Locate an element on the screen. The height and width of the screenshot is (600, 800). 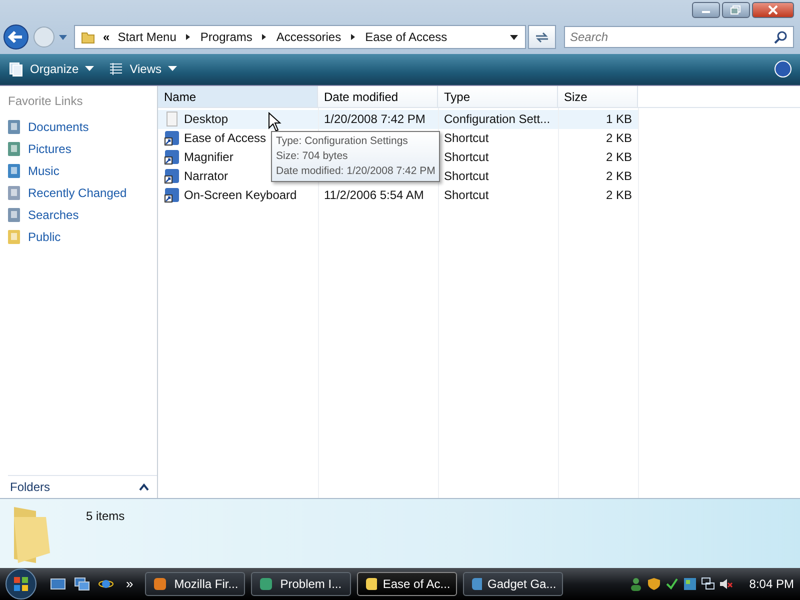
close-button is located at coordinates (773, 10).